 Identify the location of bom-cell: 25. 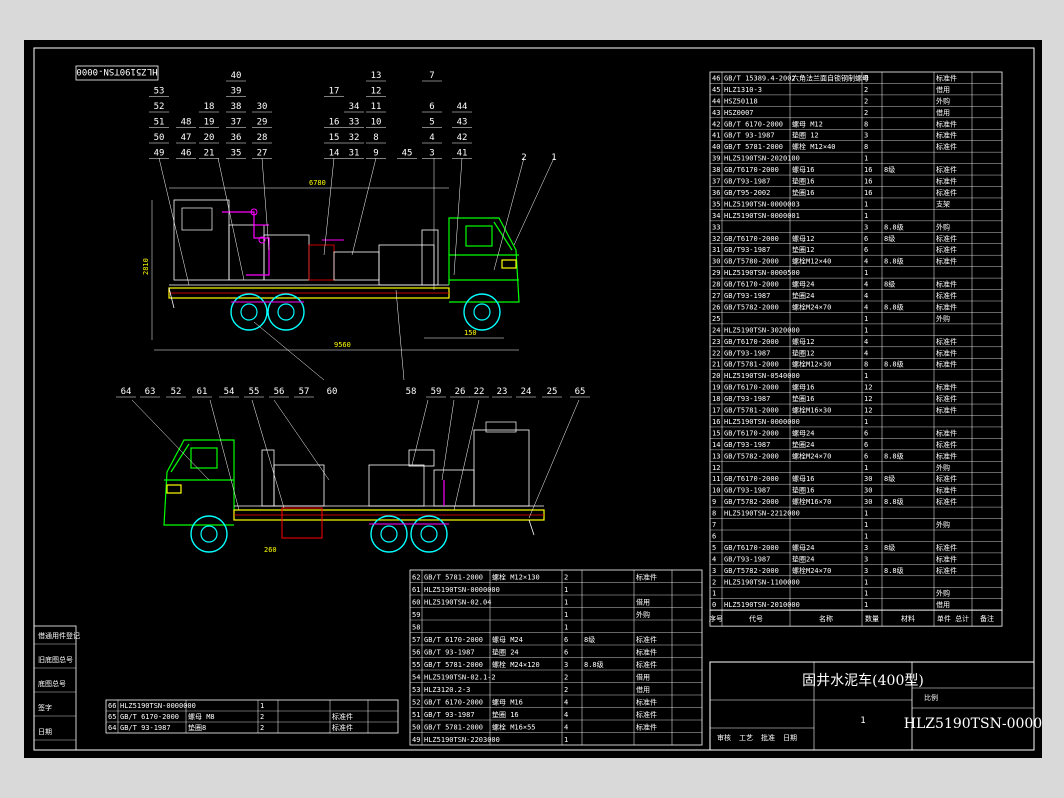
(716, 319).